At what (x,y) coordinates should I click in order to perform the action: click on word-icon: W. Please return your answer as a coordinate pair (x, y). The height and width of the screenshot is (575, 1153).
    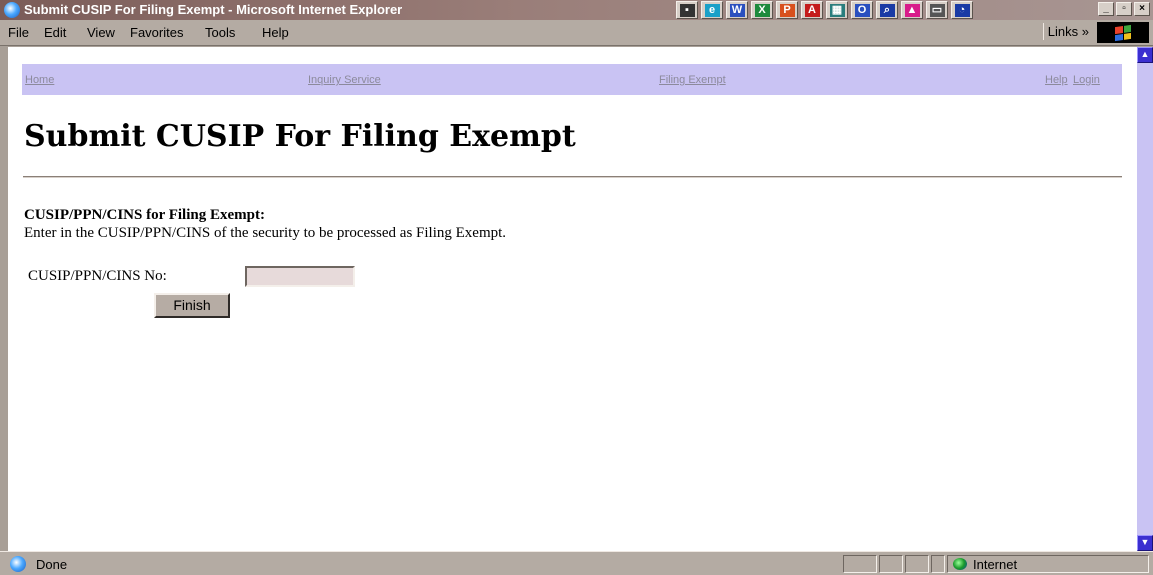
    Looking at the image, I should click on (737, 10).